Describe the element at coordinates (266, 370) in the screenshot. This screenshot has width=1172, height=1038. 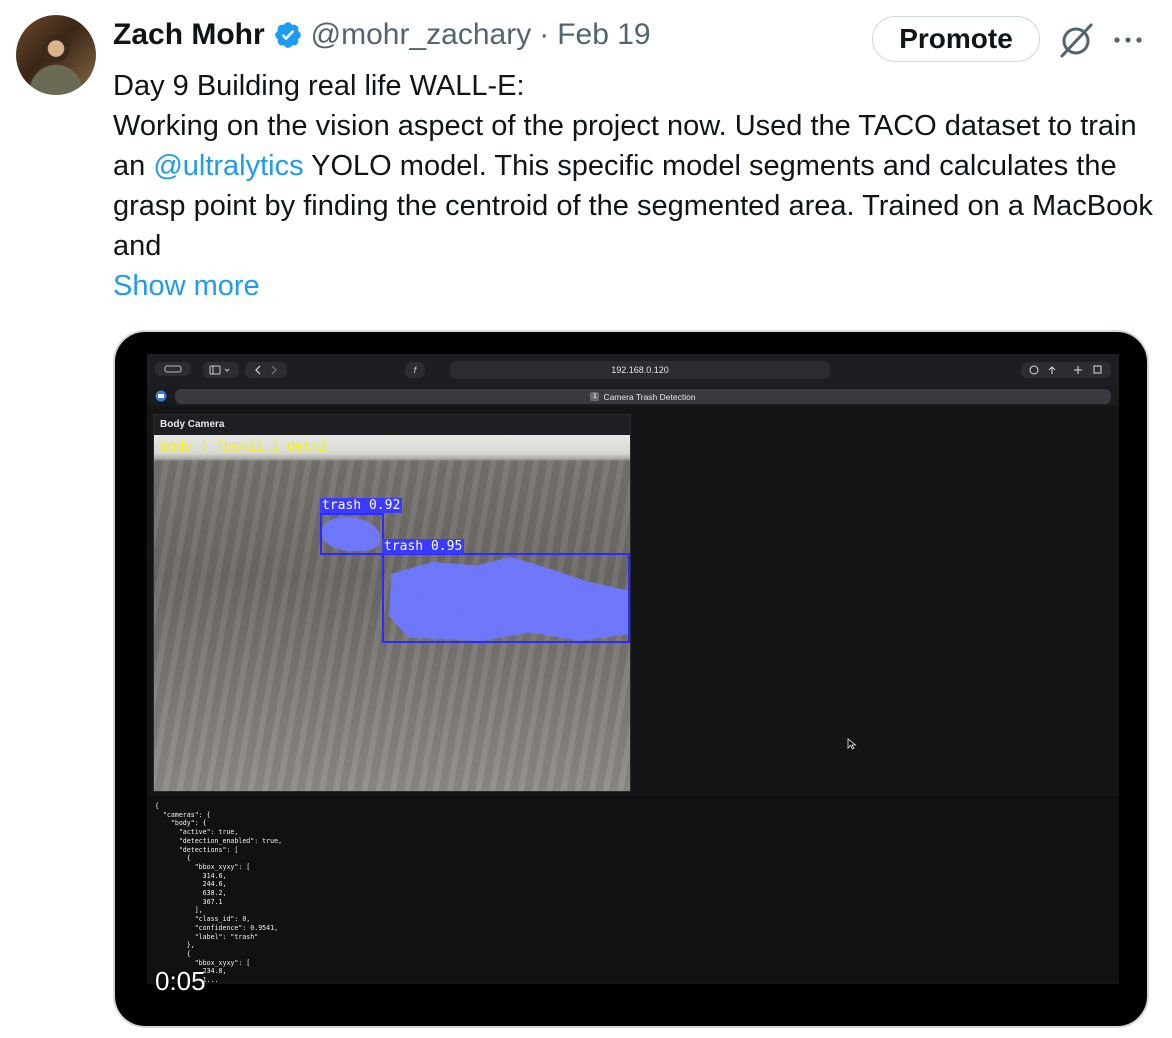
I see `back-forward-icon` at that location.